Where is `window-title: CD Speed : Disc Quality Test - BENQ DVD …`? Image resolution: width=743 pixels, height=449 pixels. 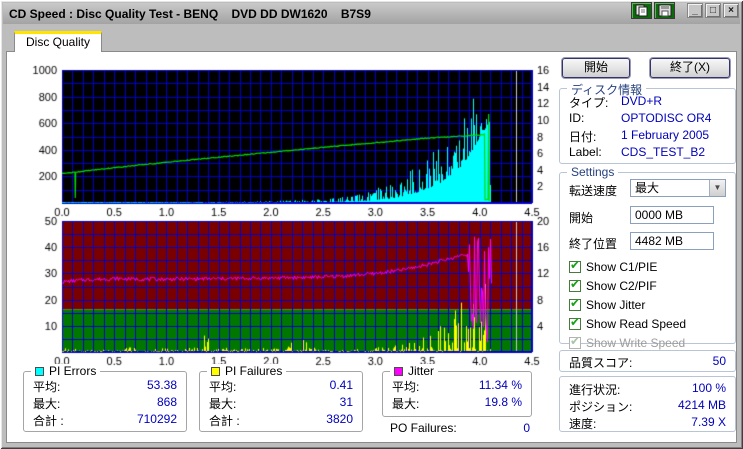 window-title: CD Speed : Disc Quality Test - BENQ DVD … is located at coordinates (190, 13).